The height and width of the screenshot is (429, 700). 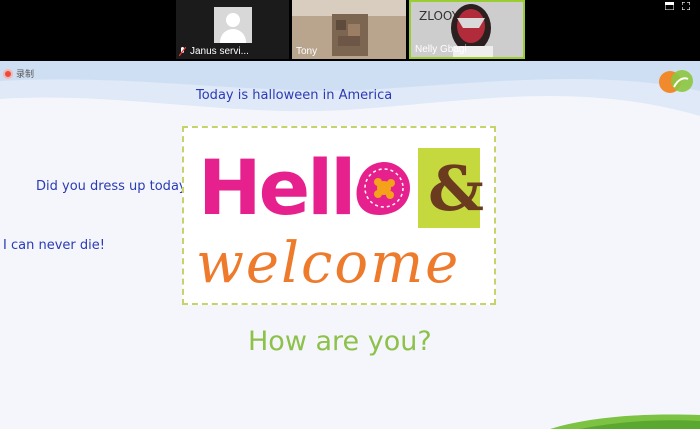 What do you see at coordinates (111, 186) in the screenshot?
I see `slide-message: Did you dress up today` at bounding box center [111, 186].